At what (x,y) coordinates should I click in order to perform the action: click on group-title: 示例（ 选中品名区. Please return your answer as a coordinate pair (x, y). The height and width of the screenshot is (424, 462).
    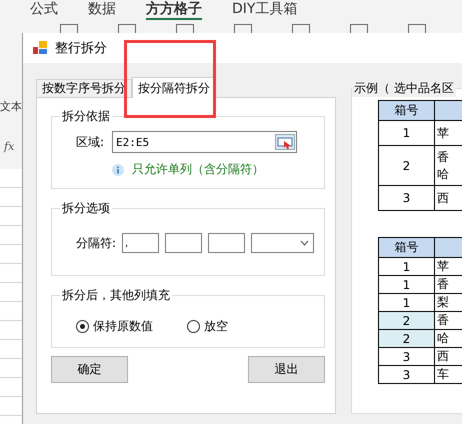
    Looking at the image, I should click on (404, 88).